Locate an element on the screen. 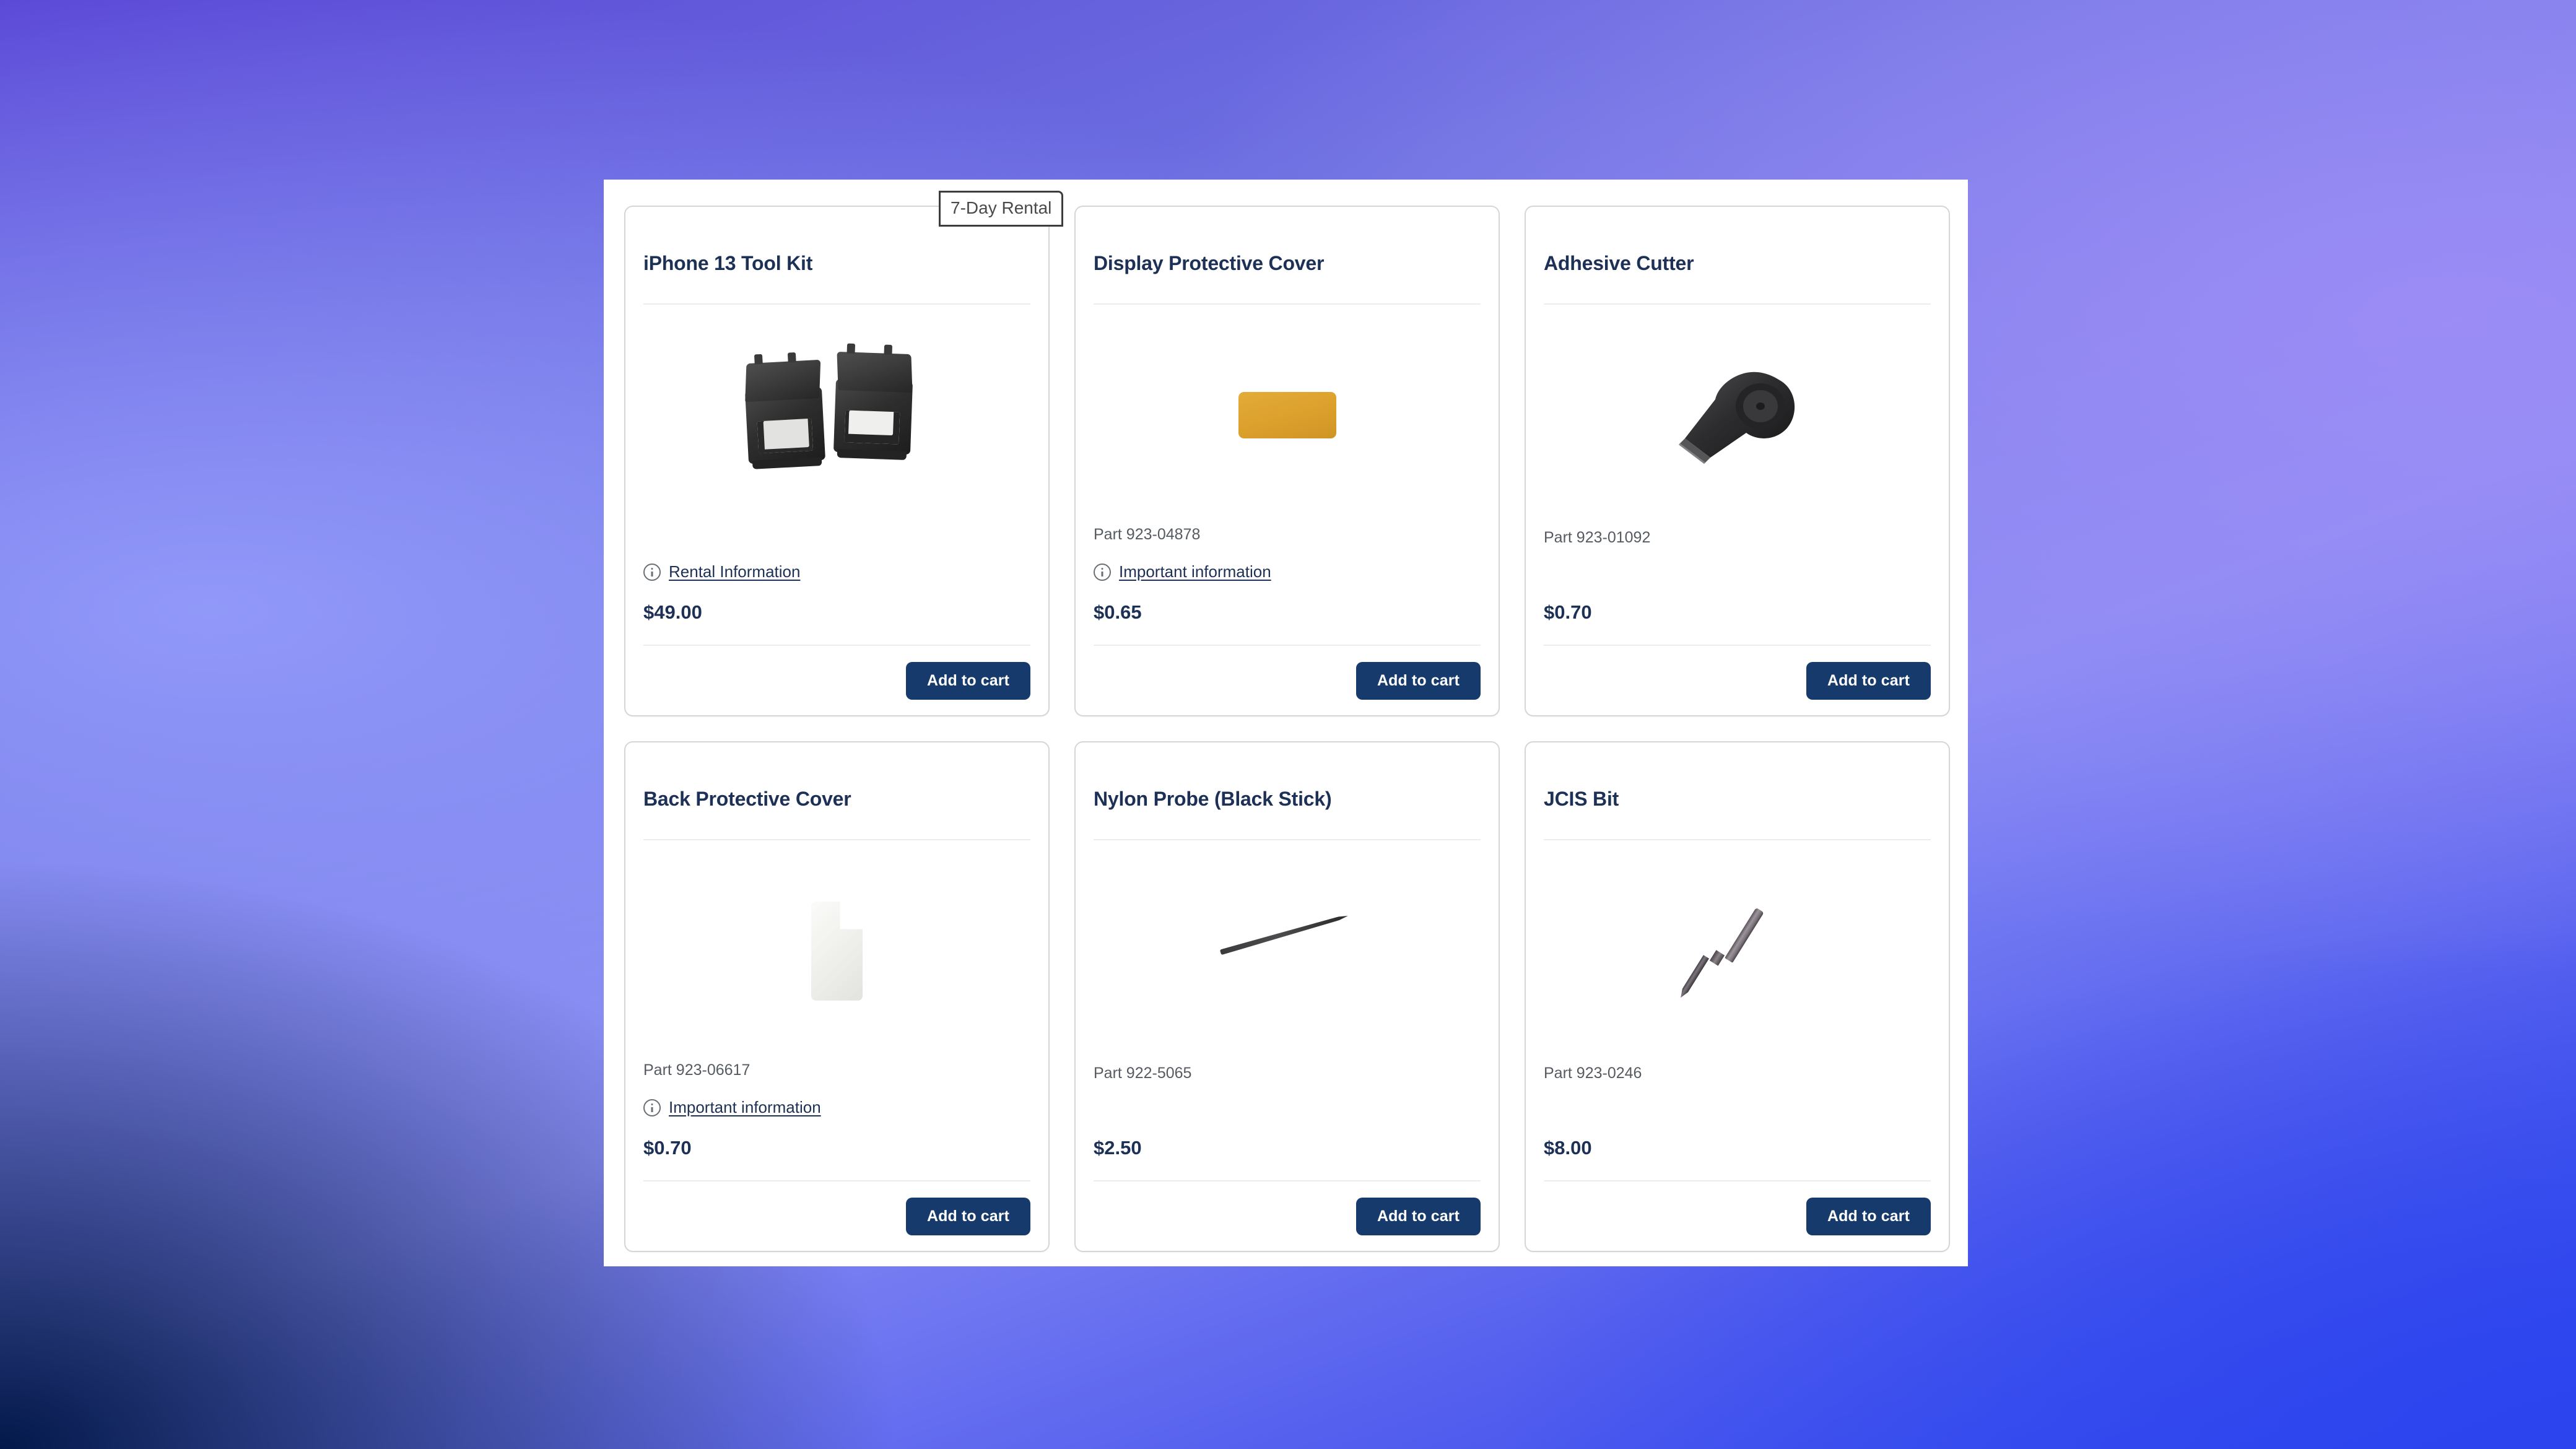 The image size is (2576, 1449). tool-case-right-icon is located at coordinates (873, 402).